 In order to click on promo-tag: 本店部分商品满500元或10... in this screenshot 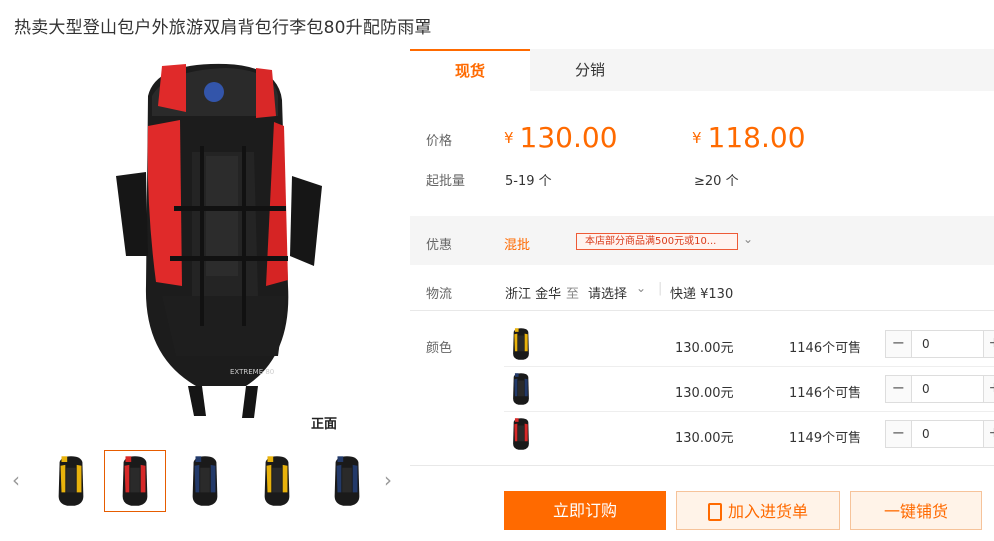, I will do `click(657, 241)`.